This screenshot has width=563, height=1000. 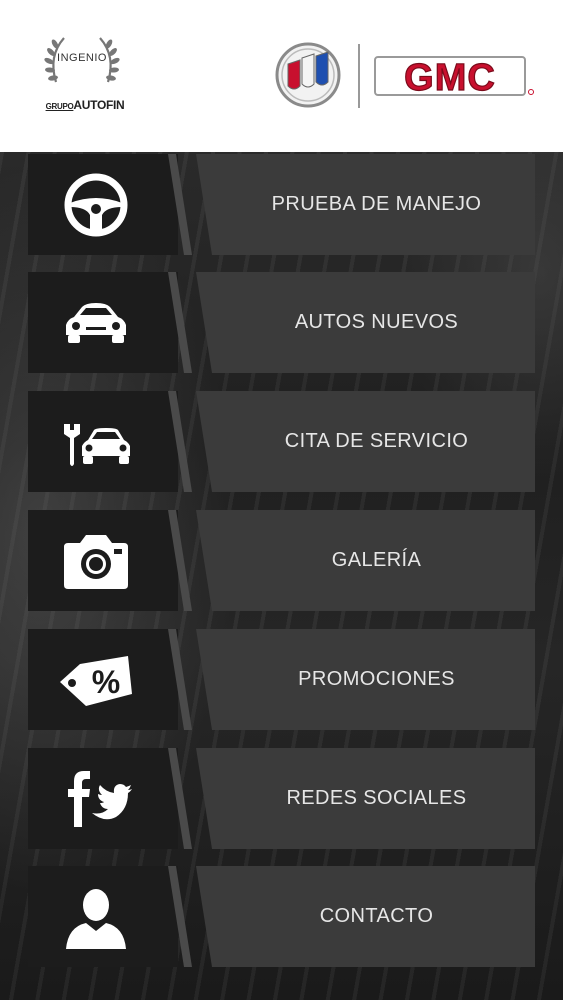 I want to click on menu-item-autos-nuevos: AUTOS NUEVOS, so click(x=281, y=322).